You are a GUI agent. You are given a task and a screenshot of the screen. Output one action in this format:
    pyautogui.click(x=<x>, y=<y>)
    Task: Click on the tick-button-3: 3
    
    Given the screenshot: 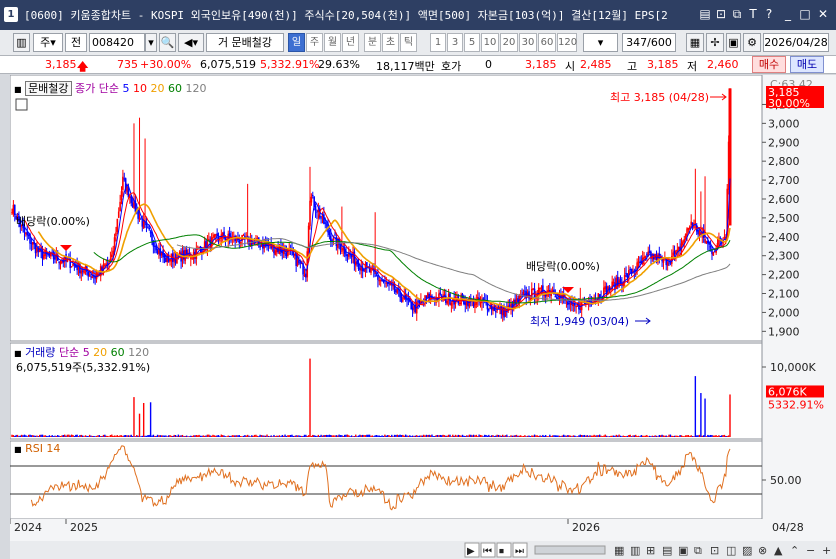 What is the action you would take?
    pyautogui.click(x=455, y=42)
    